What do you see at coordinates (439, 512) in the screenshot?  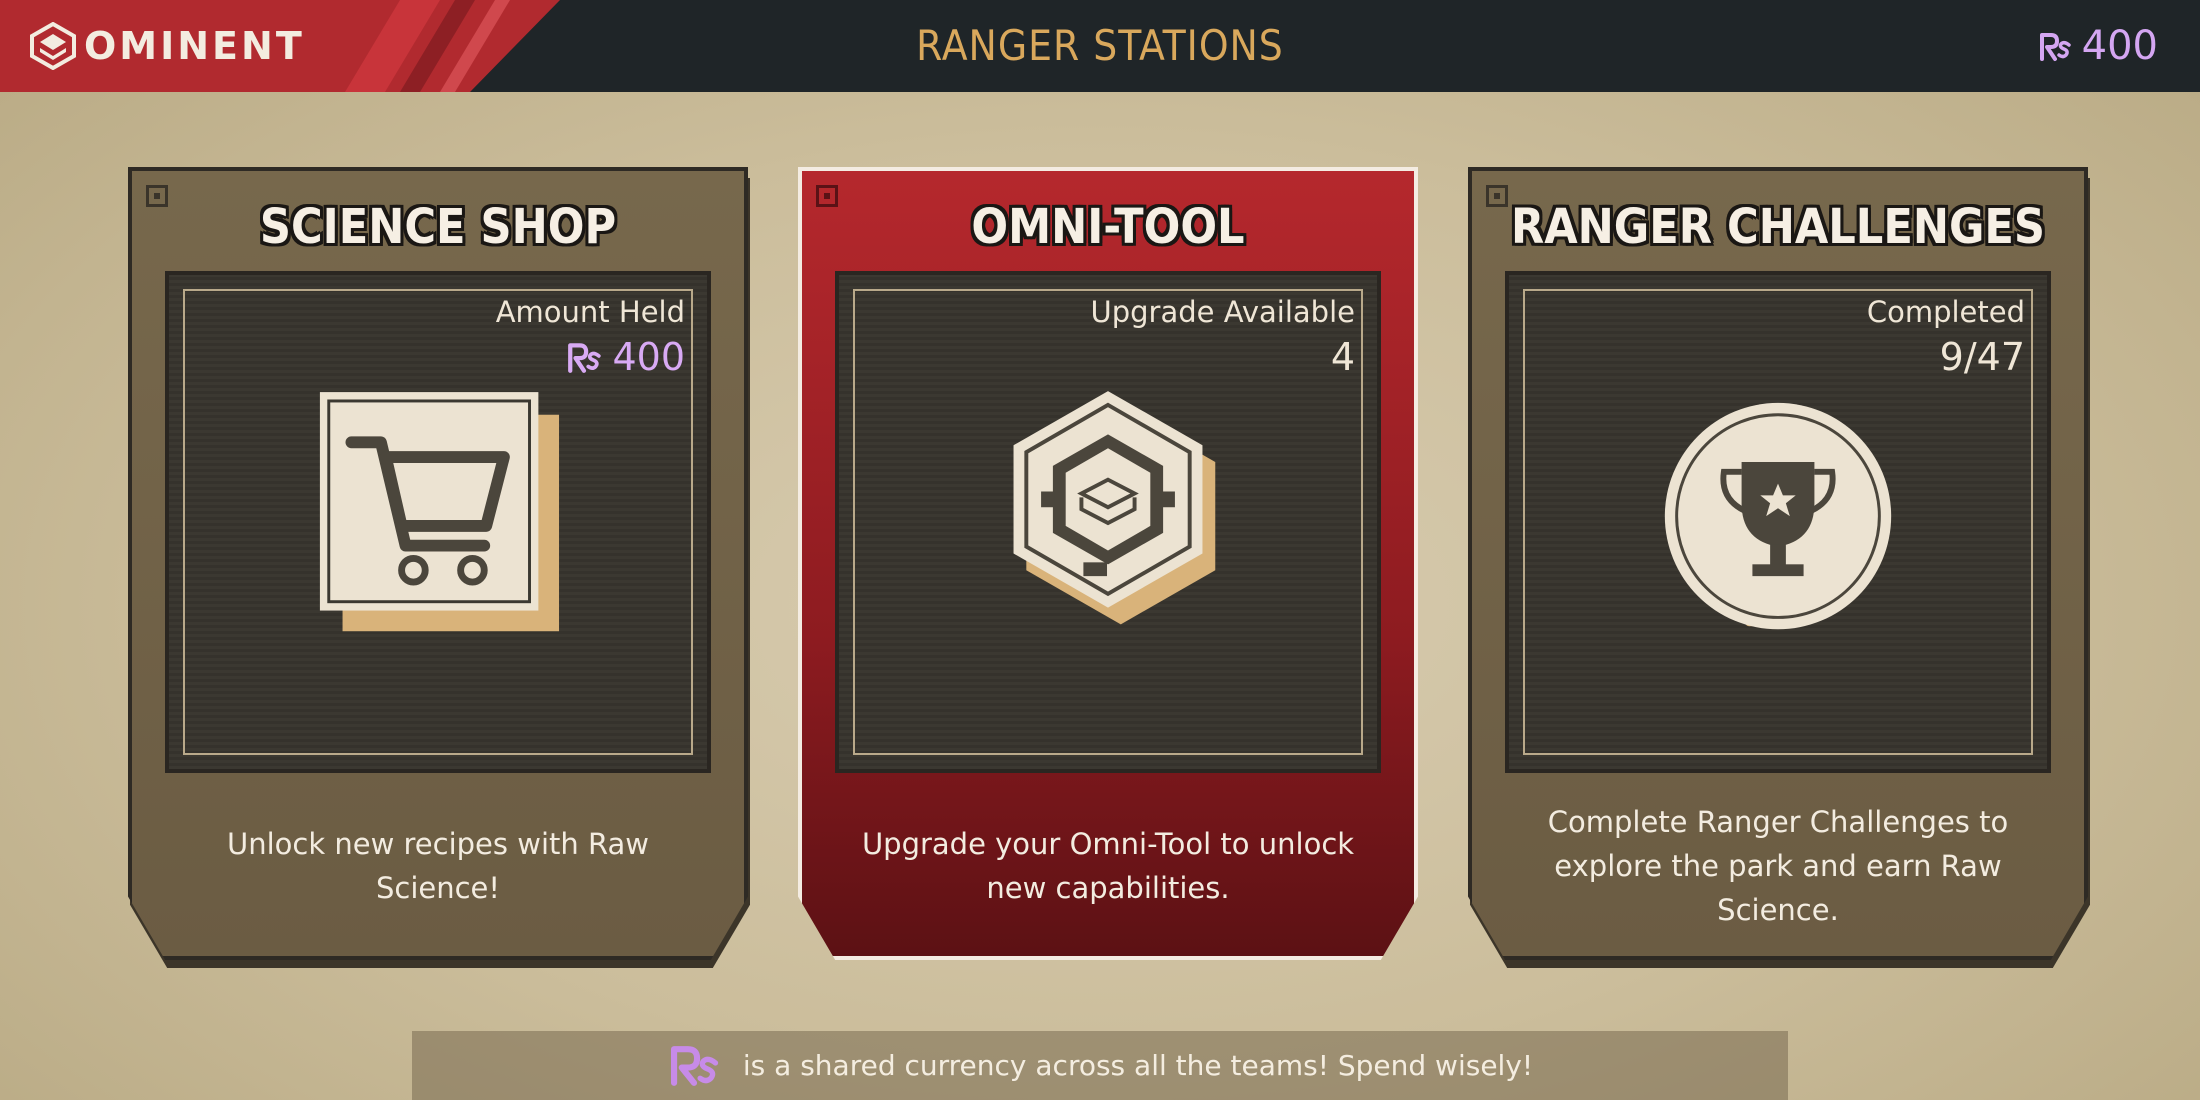 I see `shopping-cart-icon` at bounding box center [439, 512].